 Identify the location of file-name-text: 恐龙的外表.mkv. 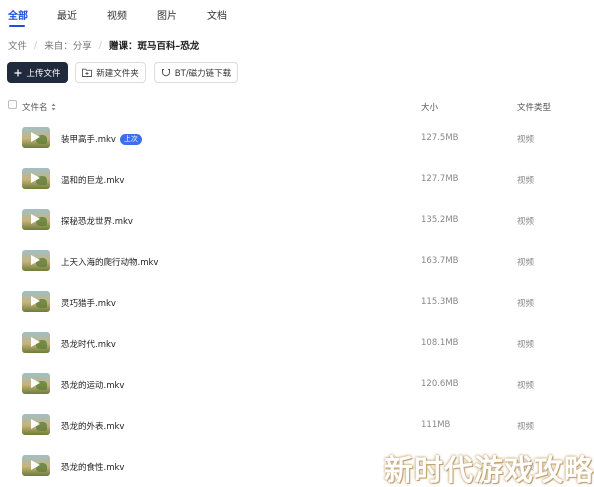
(93, 427).